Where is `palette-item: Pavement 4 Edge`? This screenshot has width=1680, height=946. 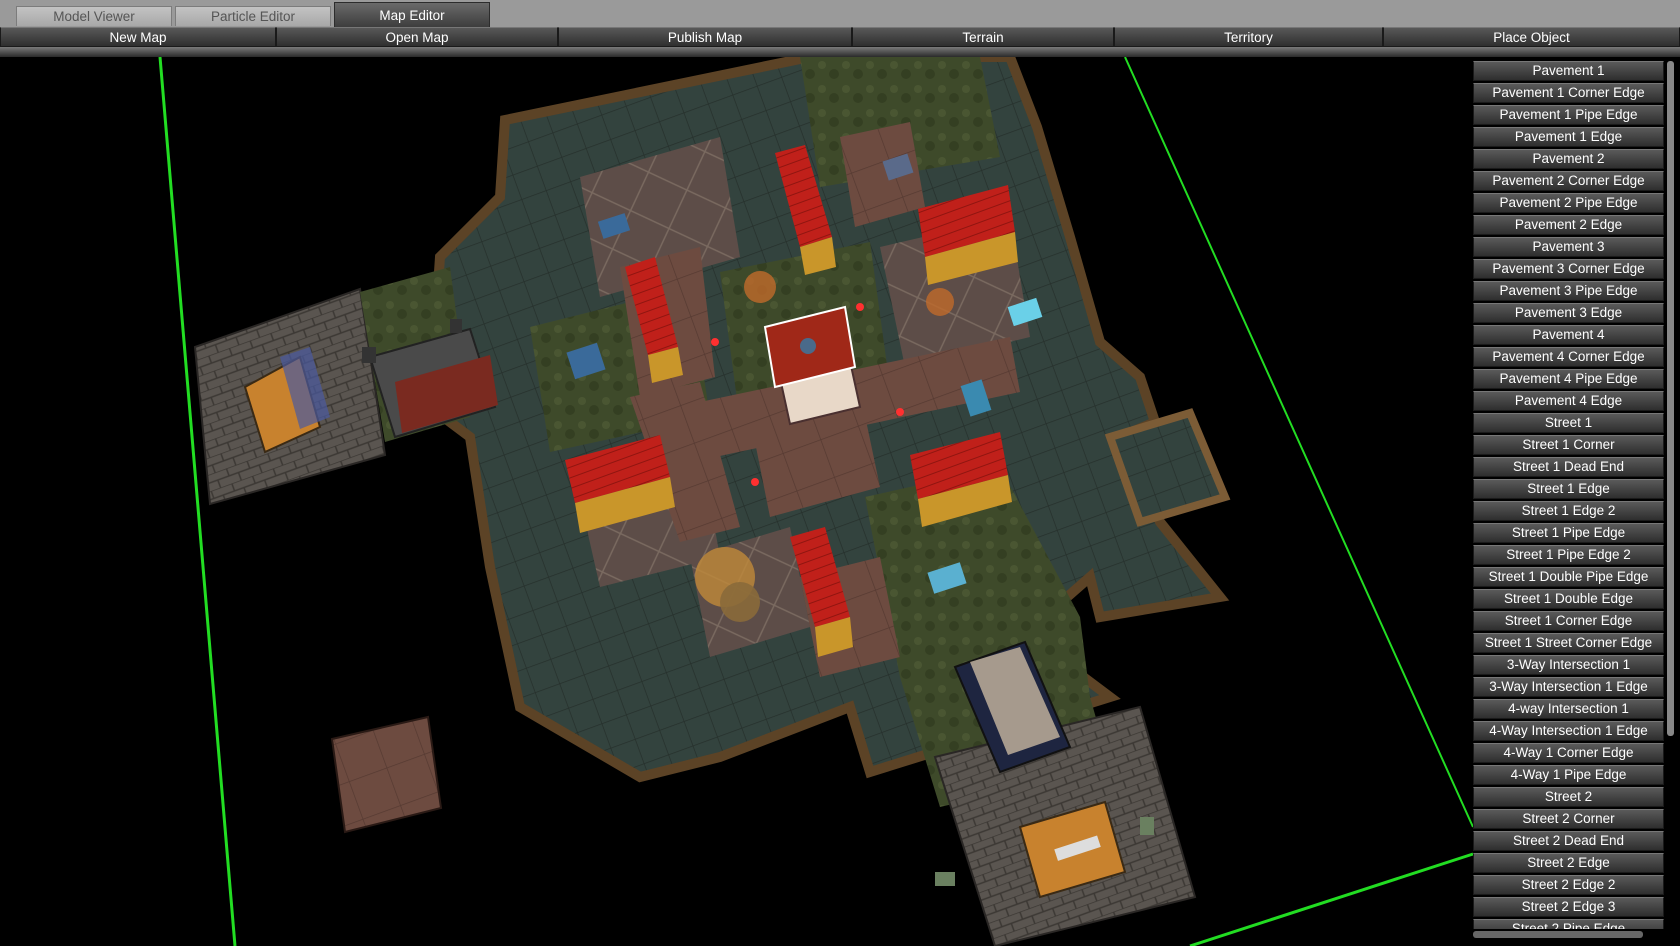
palette-item: Pavement 4 Edge is located at coordinates (1568, 401).